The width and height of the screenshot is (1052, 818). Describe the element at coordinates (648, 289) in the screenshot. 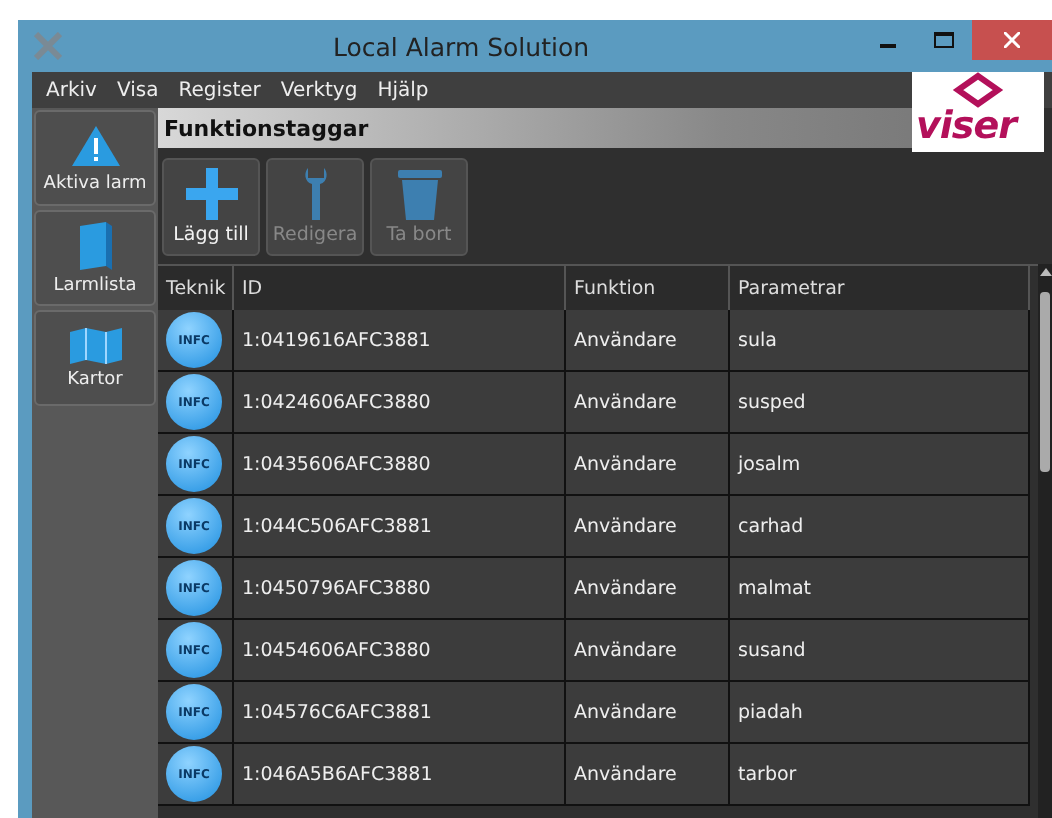

I see `column-header: Funktion` at that location.